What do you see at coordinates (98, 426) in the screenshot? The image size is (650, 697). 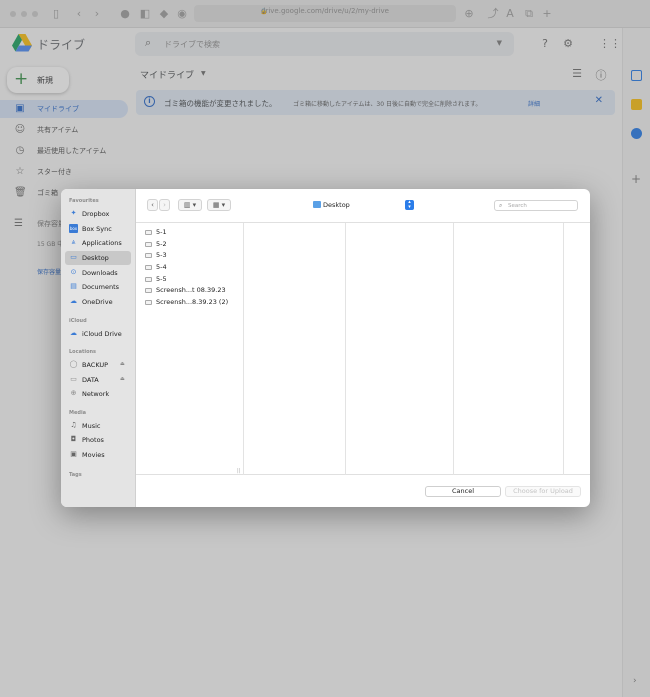 I see `sidebar-item-music: ♫ Music` at bounding box center [98, 426].